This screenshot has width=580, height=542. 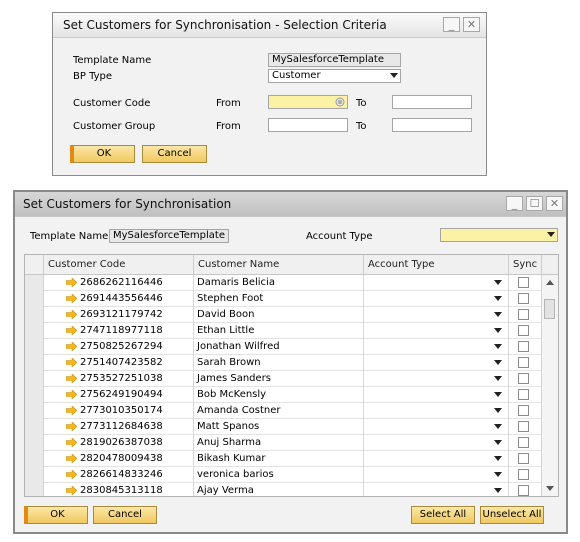 I want to click on scroll-thumb, so click(x=549, y=309).